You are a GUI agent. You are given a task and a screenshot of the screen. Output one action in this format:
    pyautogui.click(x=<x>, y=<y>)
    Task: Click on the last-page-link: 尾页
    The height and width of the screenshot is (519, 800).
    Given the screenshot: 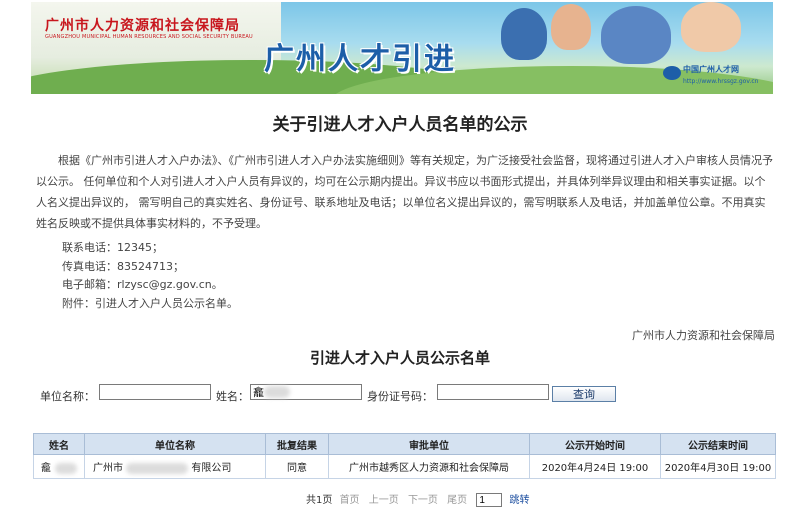 What is the action you would take?
    pyautogui.click(x=457, y=500)
    